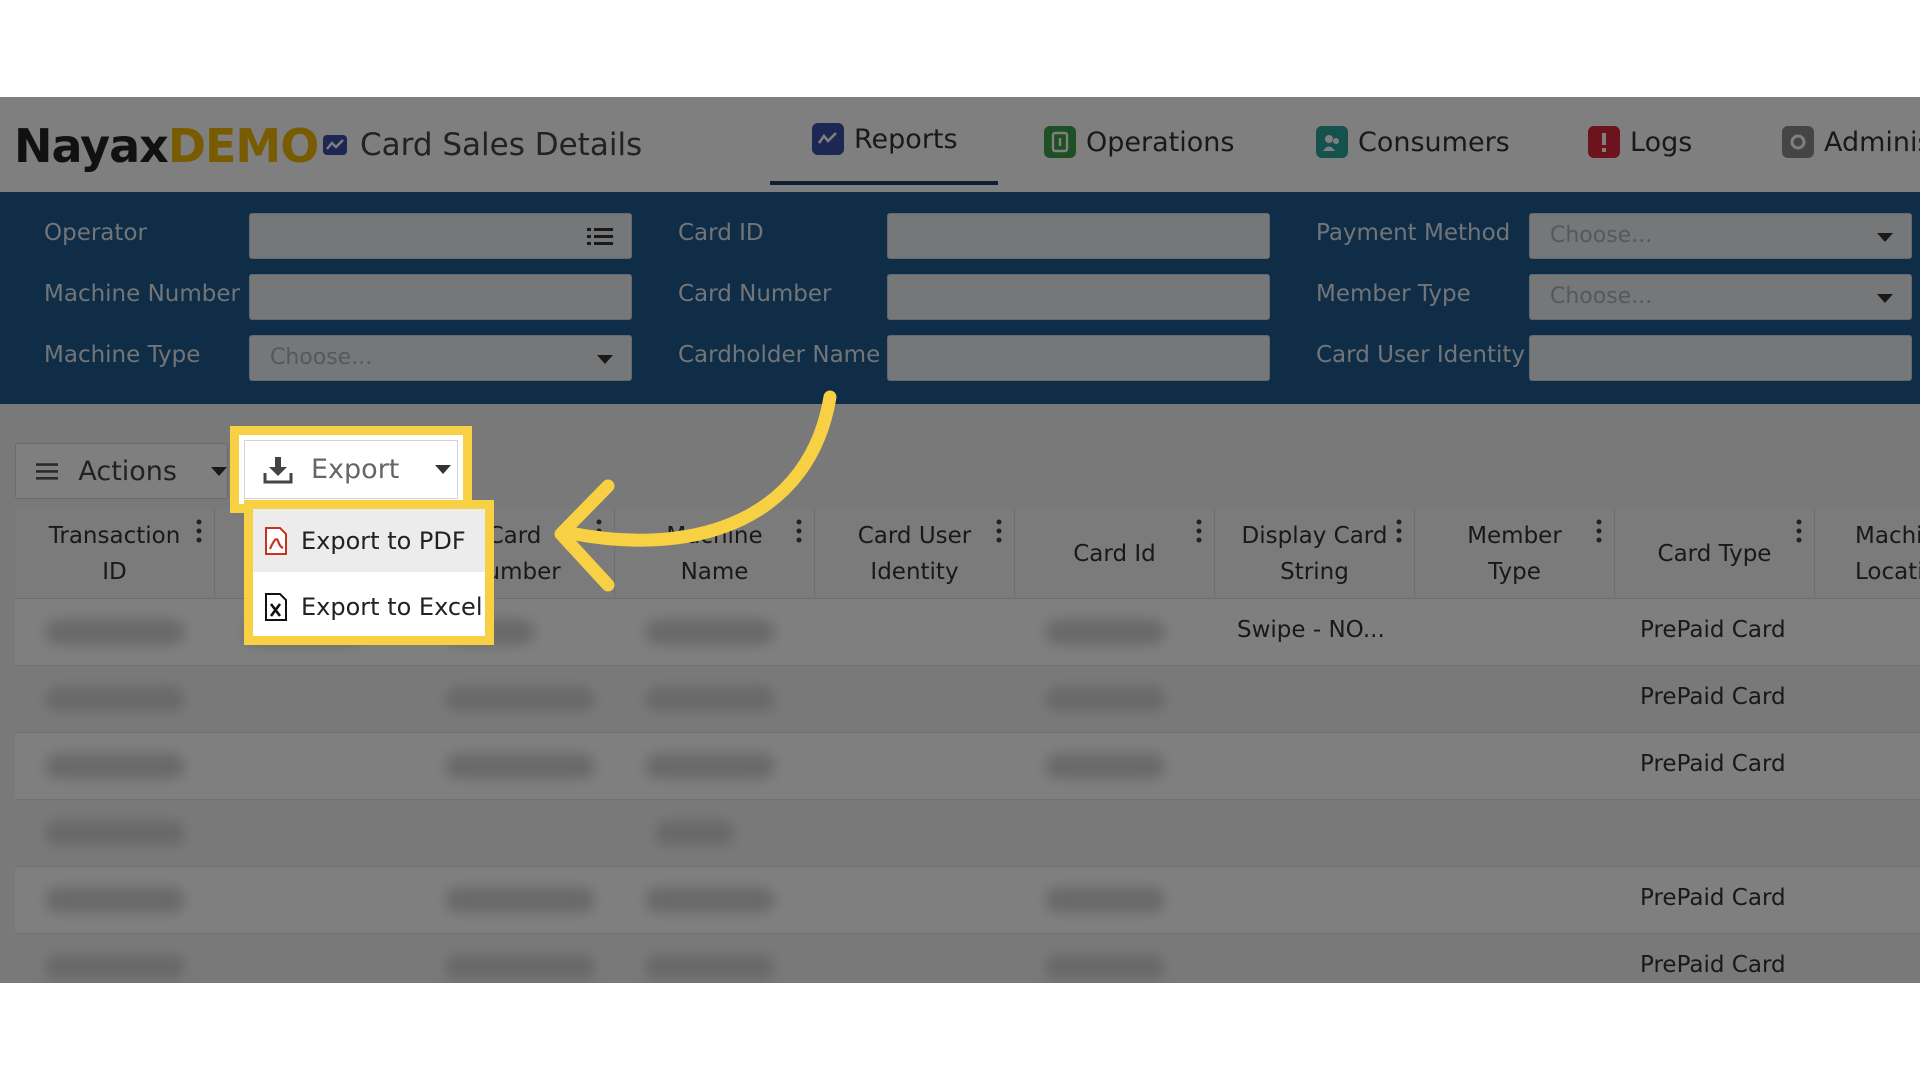  I want to click on machine-type-label: Machine Type, so click(122, 355).